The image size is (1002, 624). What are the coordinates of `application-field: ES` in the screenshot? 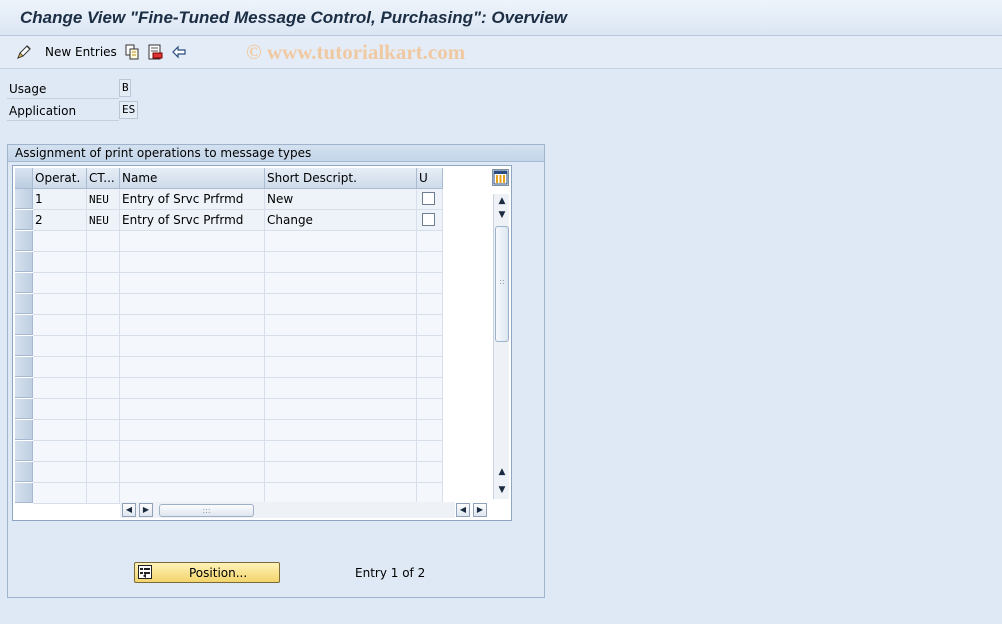 It's located at (128, 110).